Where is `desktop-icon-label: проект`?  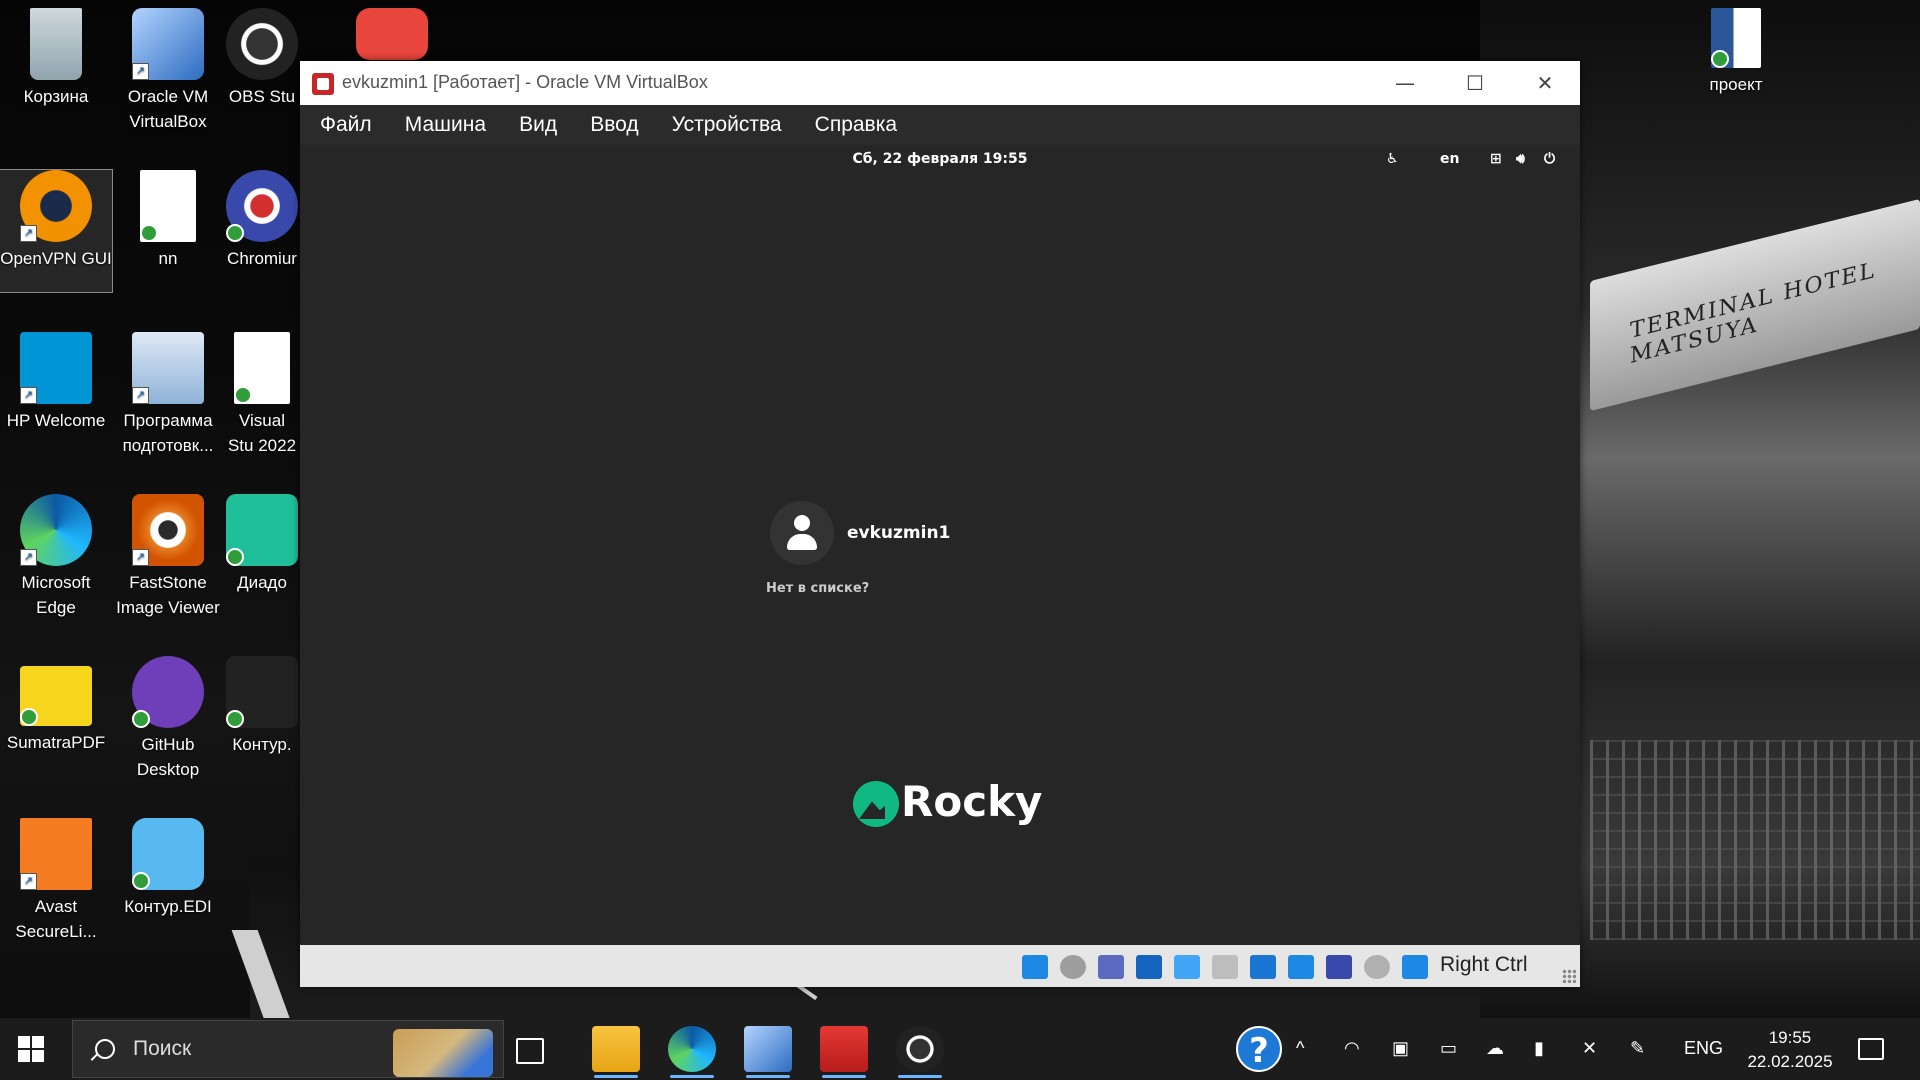 desktop-icon-label: проект is located at coordinates (1736, 84).